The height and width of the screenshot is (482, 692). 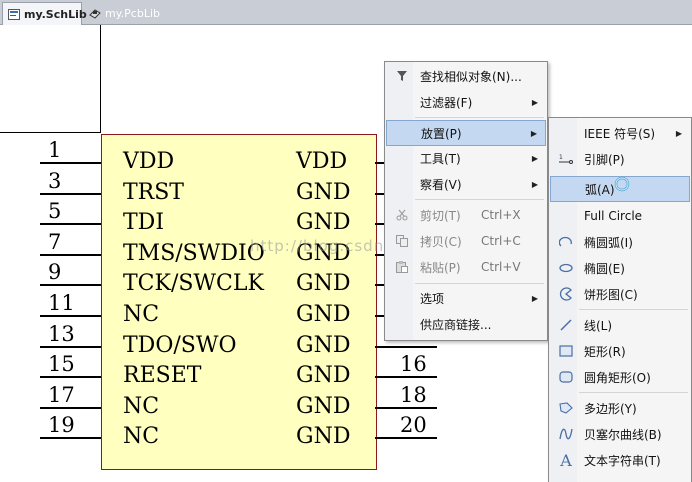 What do you see at coordinates (620, 216) in the screenshot?
I see `menu-item-full-circle: Full Circle` at bounding box center [620, 216].